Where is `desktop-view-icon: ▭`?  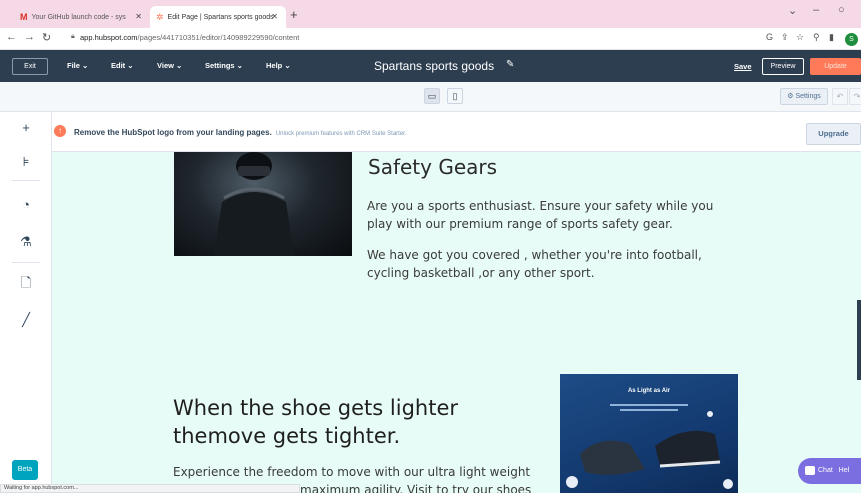 desktop-view-icon: ▭ is located at coordinates (432, 96).